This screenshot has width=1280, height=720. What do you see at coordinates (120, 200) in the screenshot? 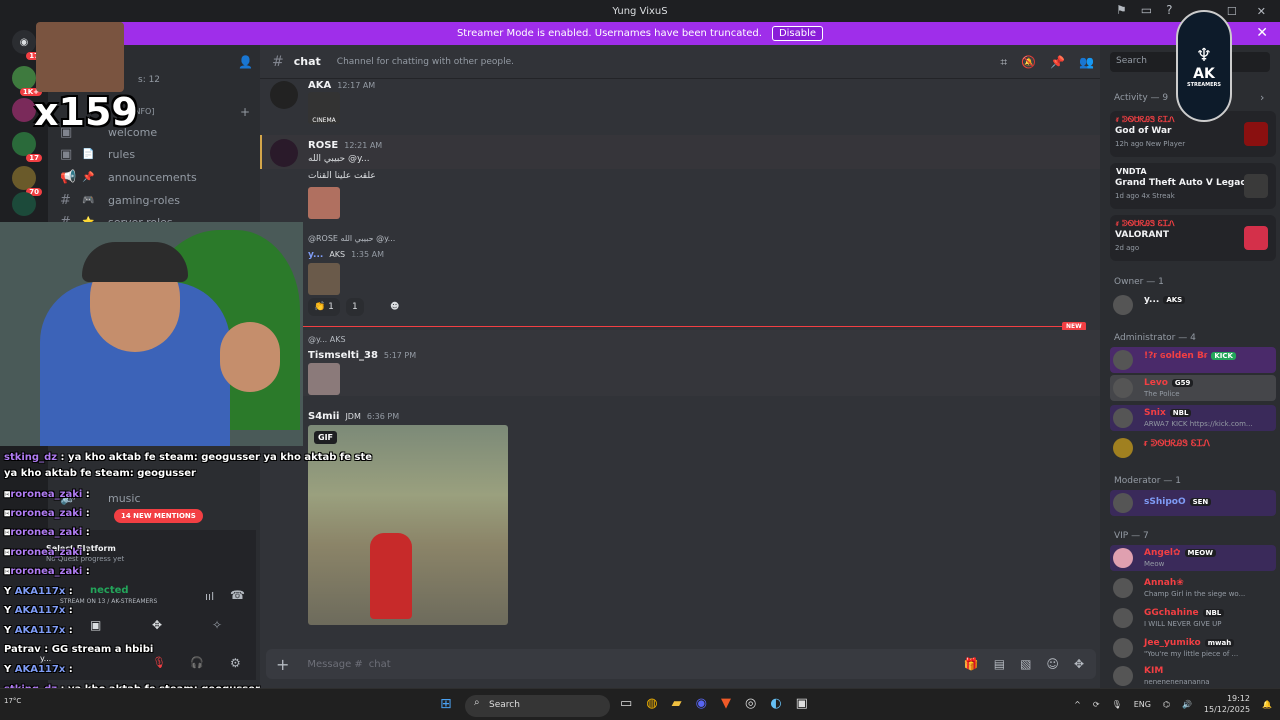
I see `channel-gaming-roles: # 🎮 gaming-roles` at bounding box center [120, 200].